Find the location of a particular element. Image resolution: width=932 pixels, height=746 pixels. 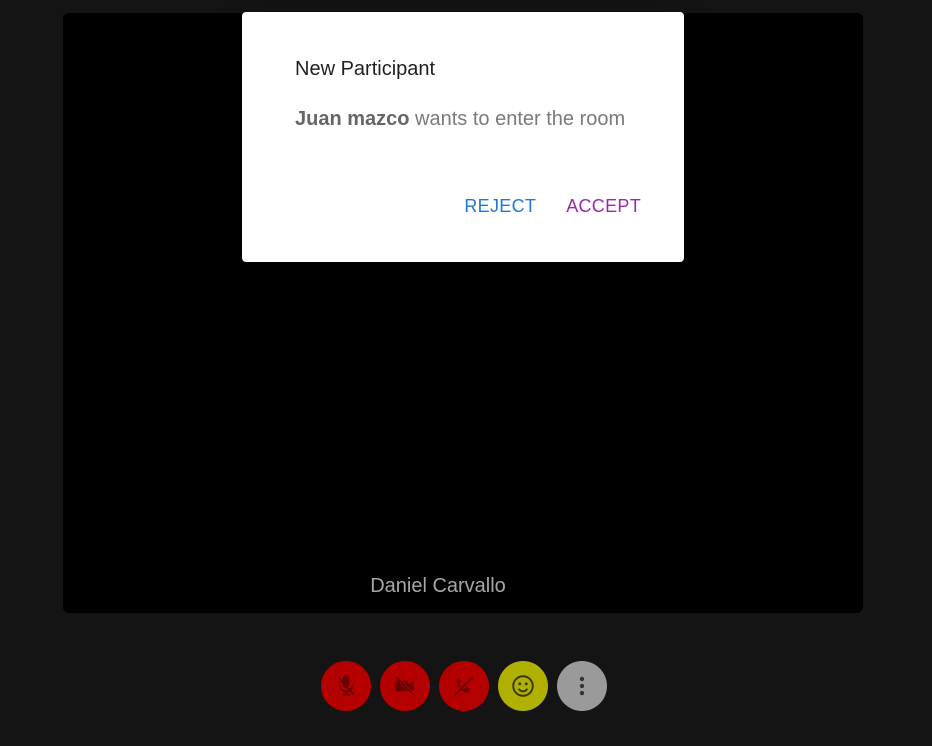

requester-name: Juan mazco is located at coordinates (352, 119).